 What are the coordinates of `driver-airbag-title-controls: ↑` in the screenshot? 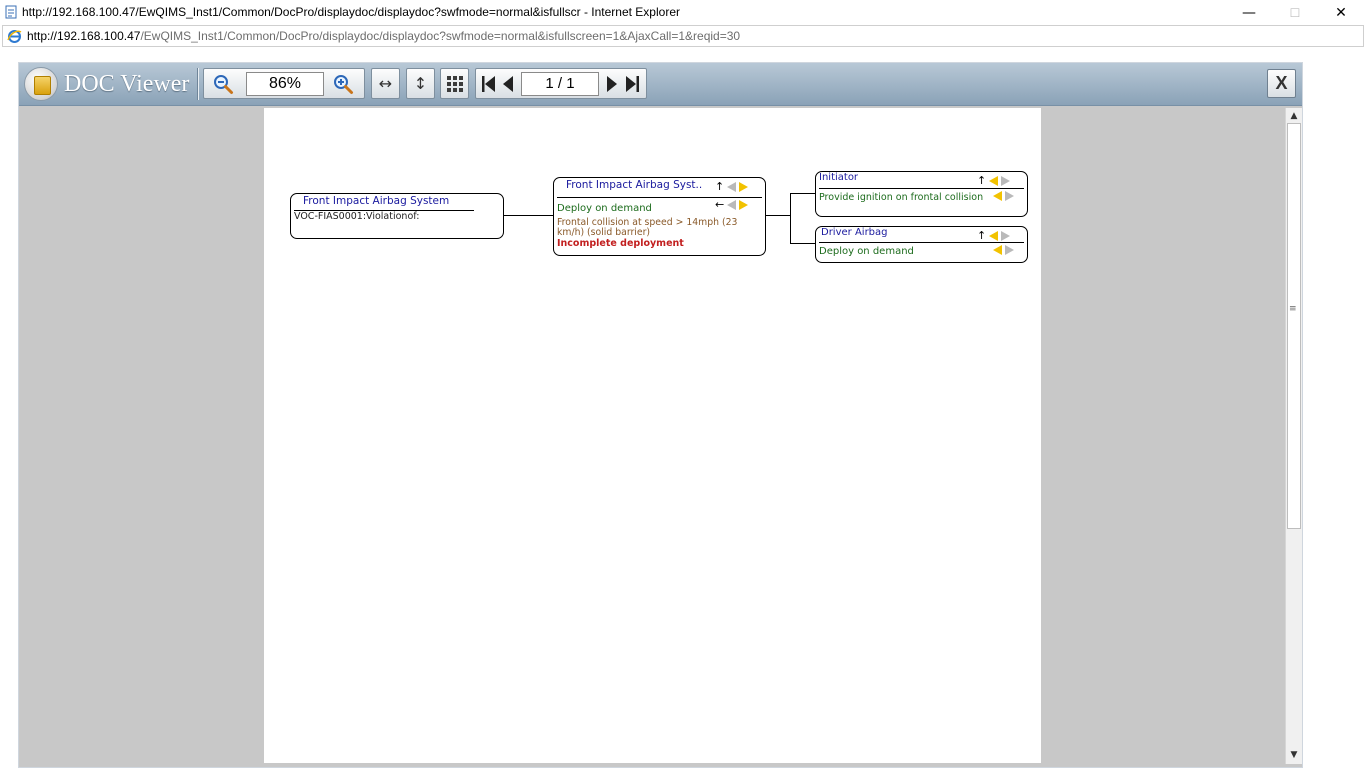 It's located at (994, 235).